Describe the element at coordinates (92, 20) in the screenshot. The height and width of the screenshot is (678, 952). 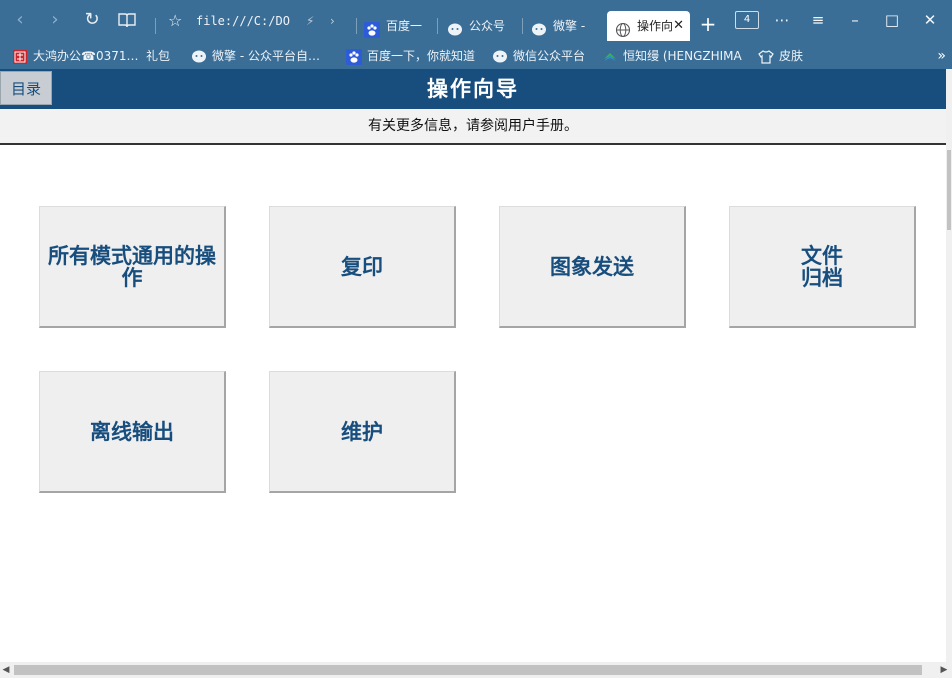
I see `refresh-icon: ↻` at that location.